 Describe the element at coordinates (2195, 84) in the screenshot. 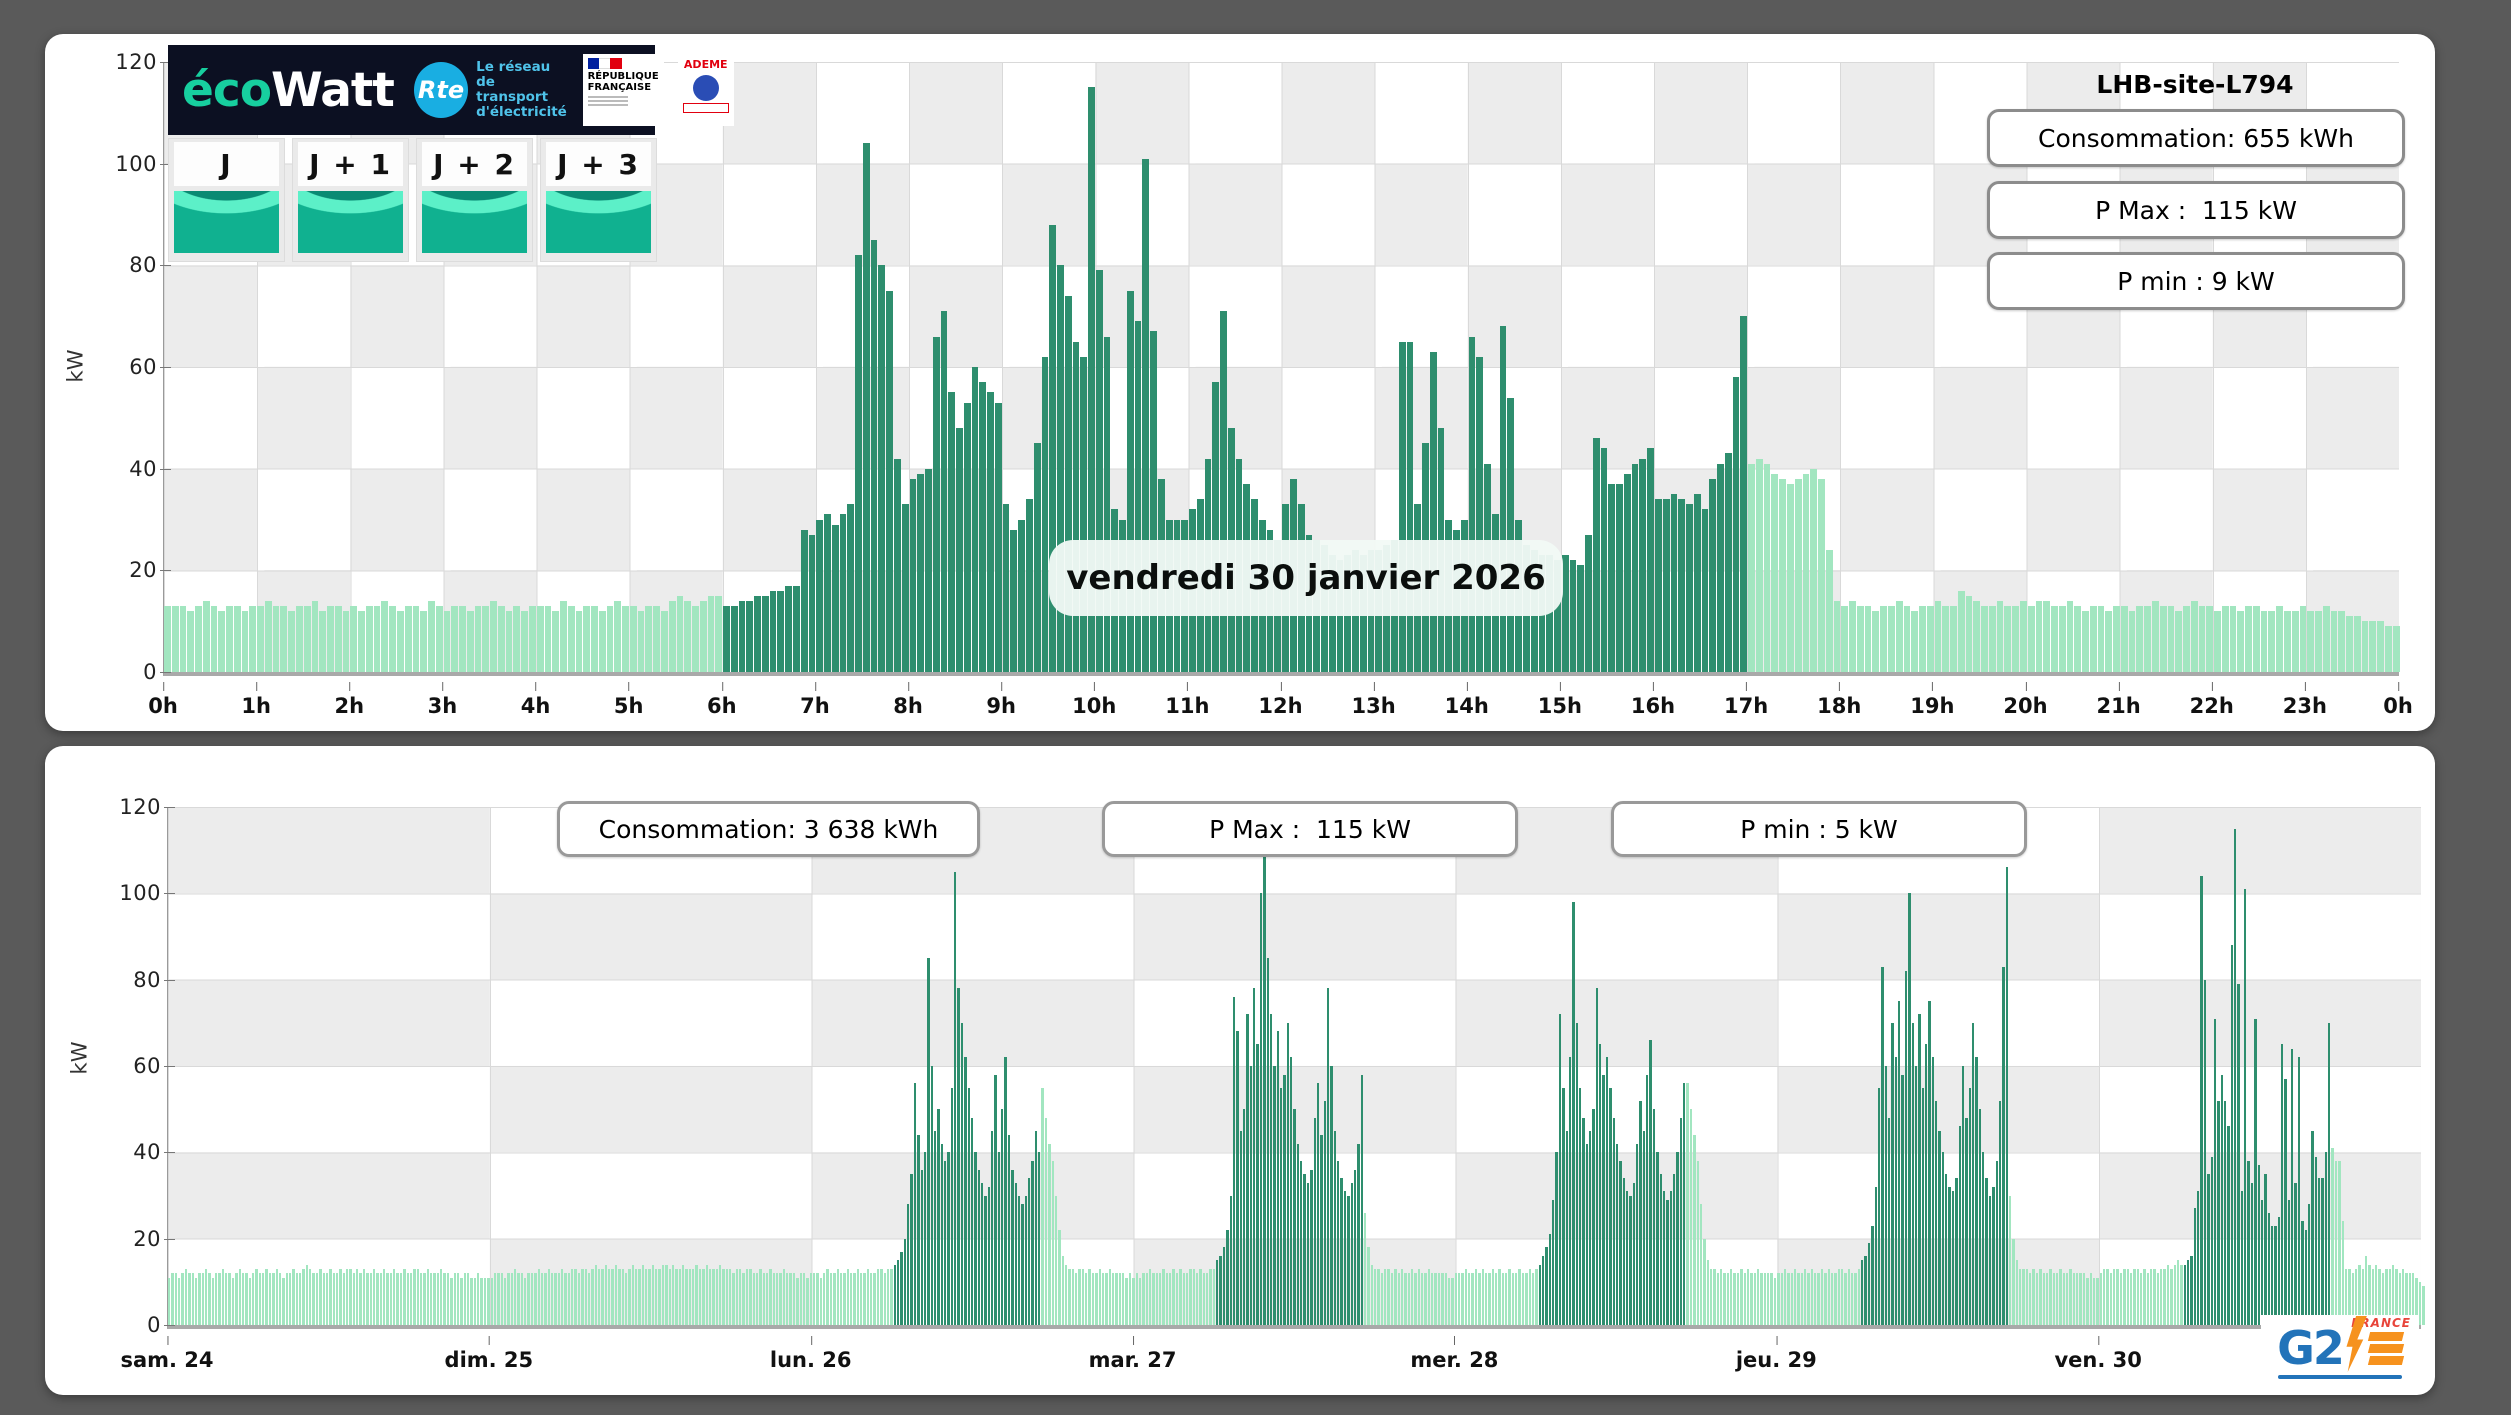

I see `site-title: LHB-site-L794` at that location.